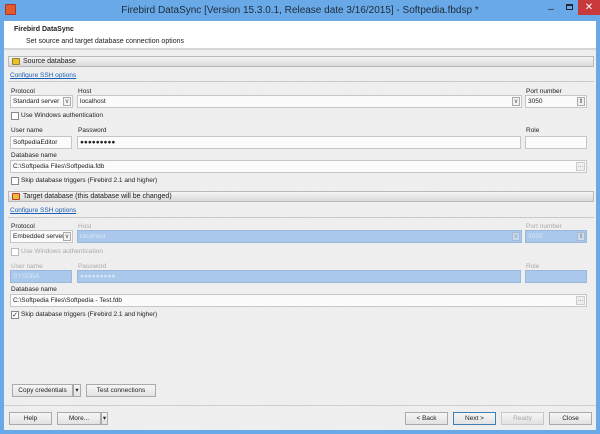 The height and width of the screenshot is (434, 600). I want to click on target-role-label: Role, so click(533, 266).